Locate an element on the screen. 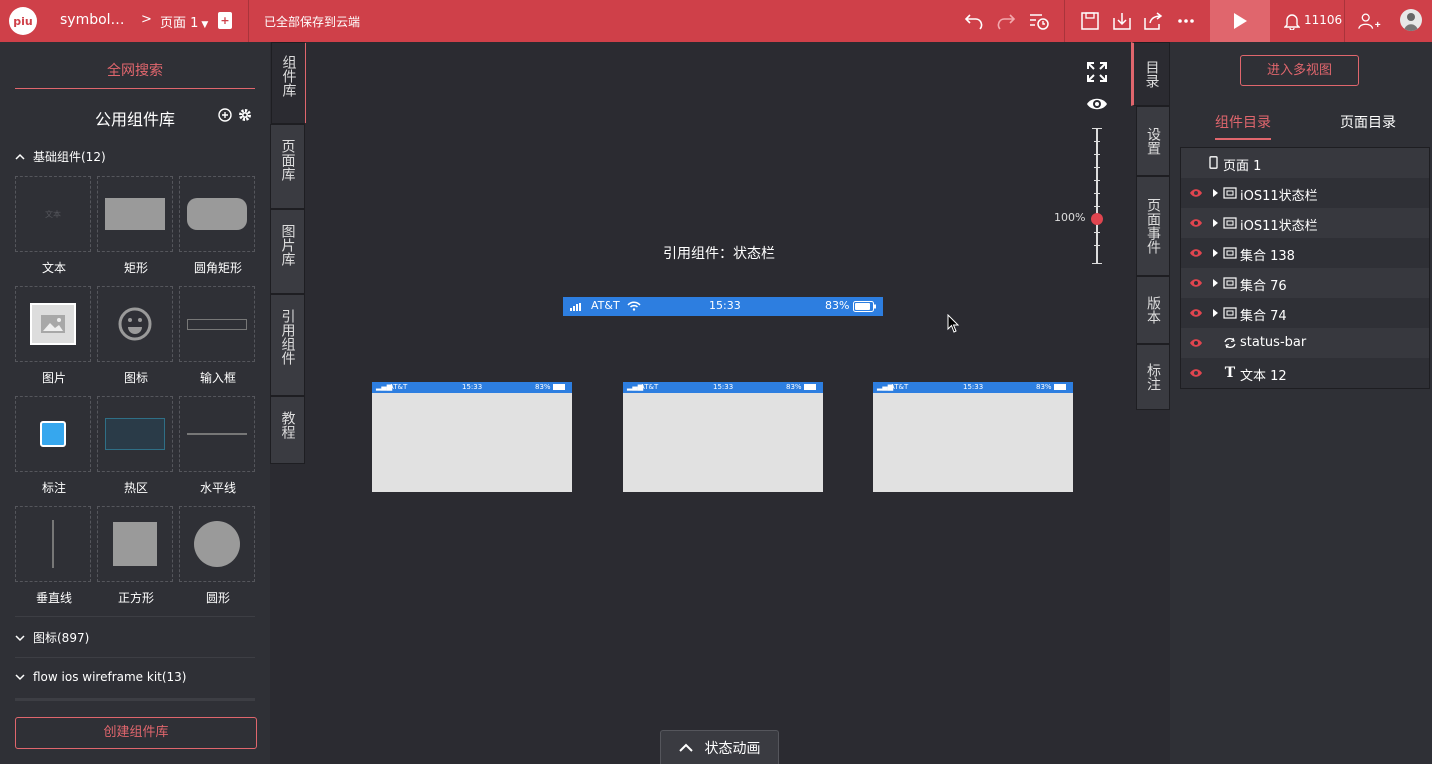 This screenshot has height=764, width=1432. tree-label: 文本 12 is located at coordinates (1263, 376).